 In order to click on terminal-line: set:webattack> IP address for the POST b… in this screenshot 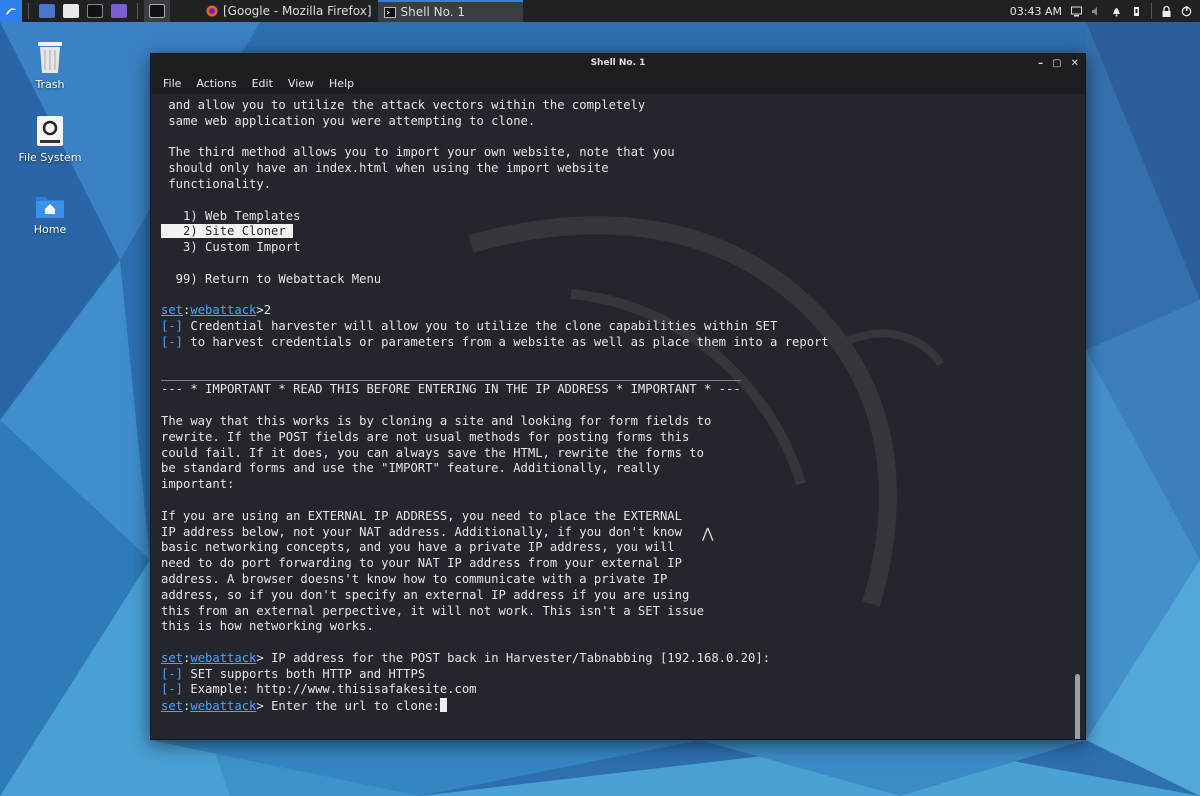, I will do `click(466, 657)`.